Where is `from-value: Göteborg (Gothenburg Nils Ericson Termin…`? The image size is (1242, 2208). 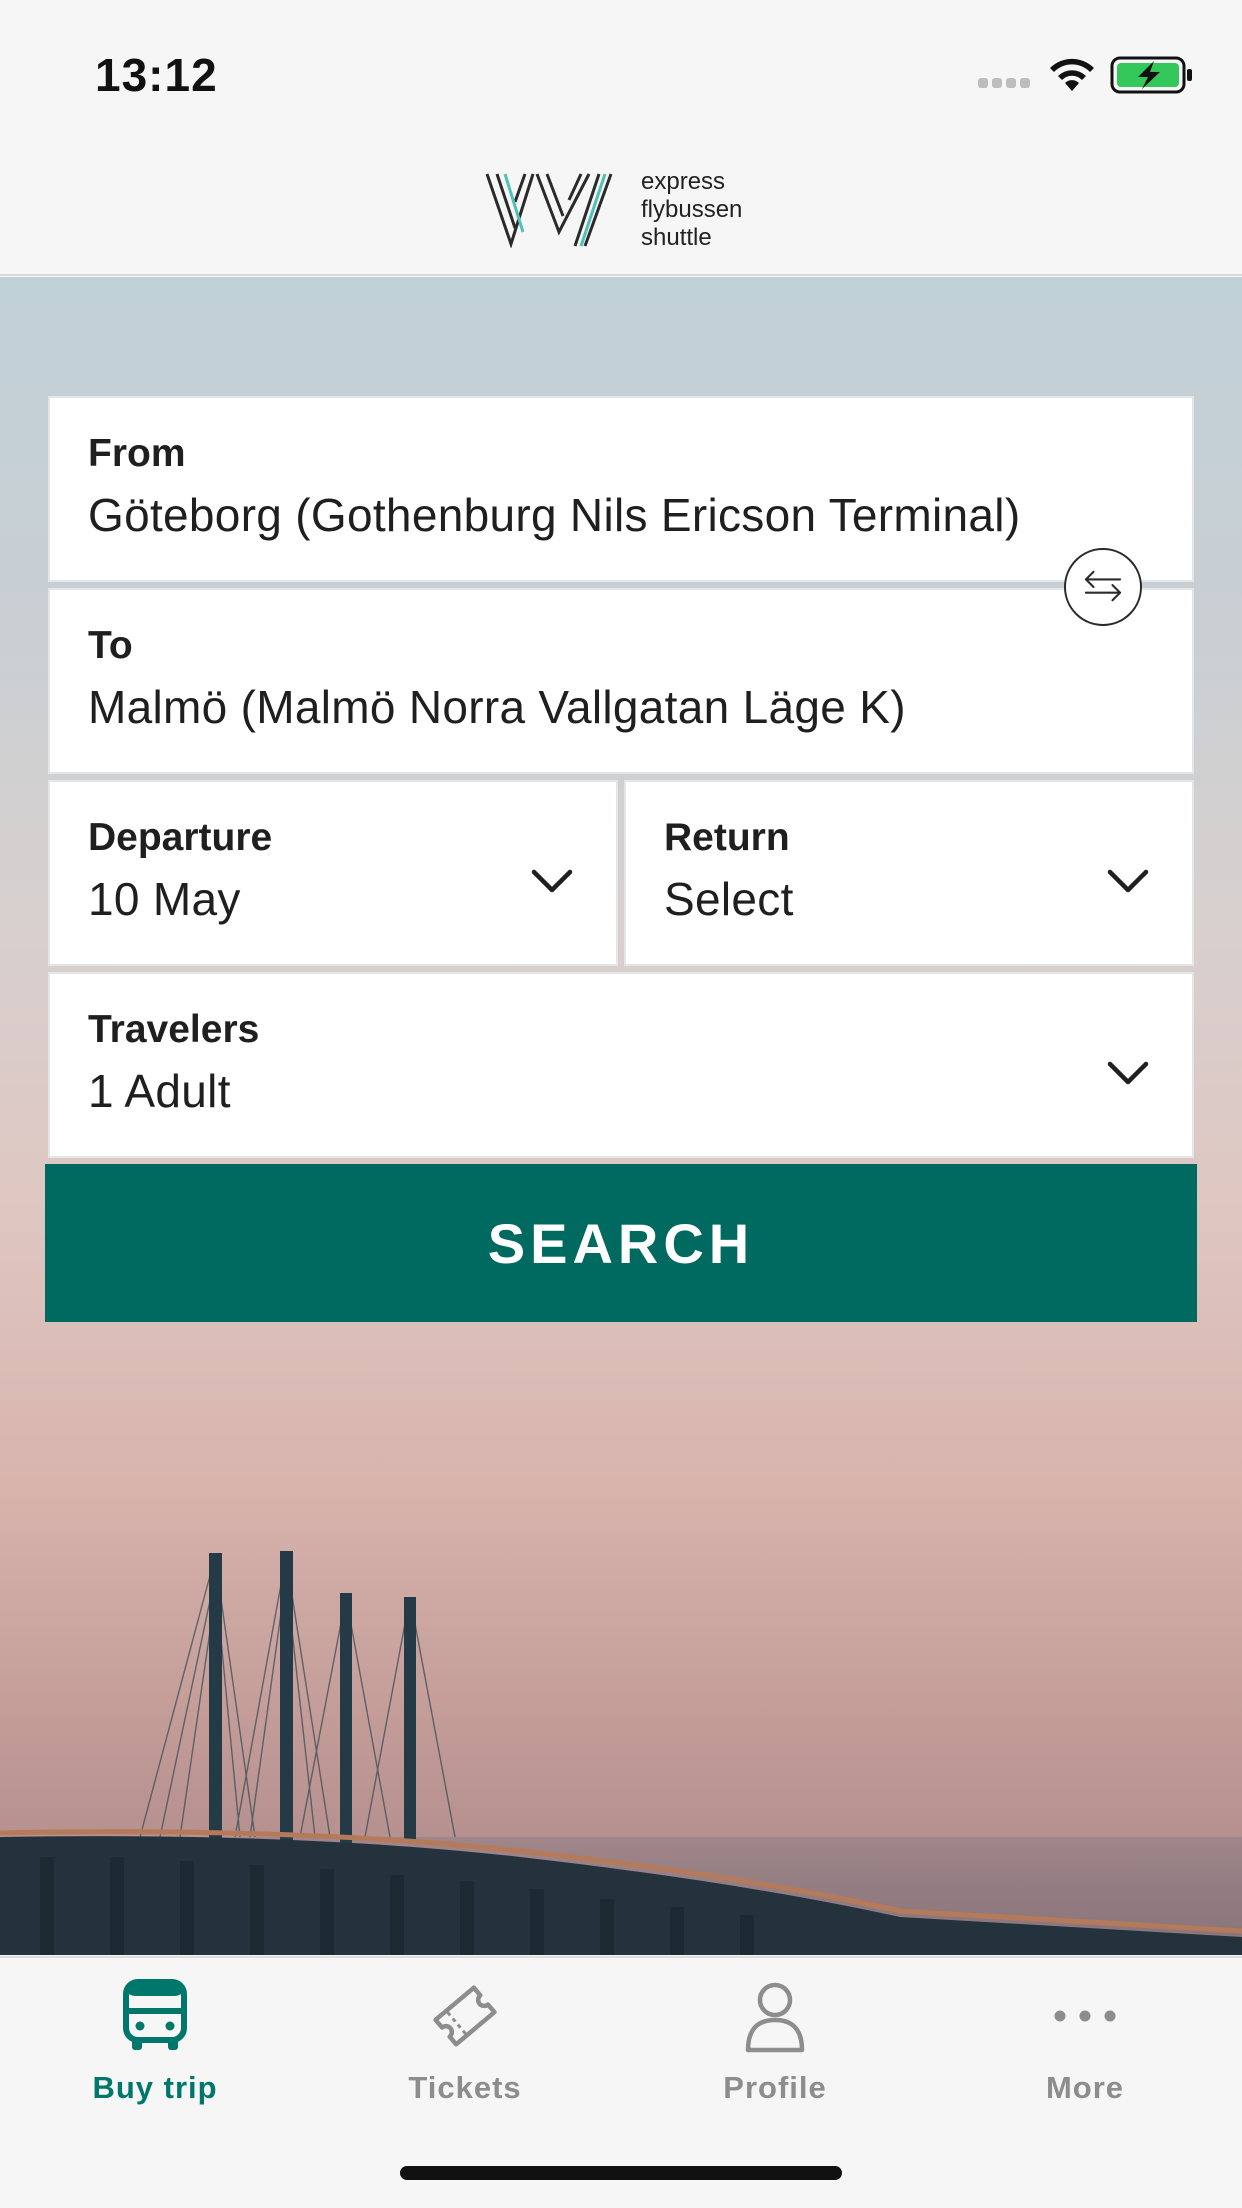 from-value: Göteborg (Gothenburg Nils Ericson Termin… is located at coordinates (554, 515).